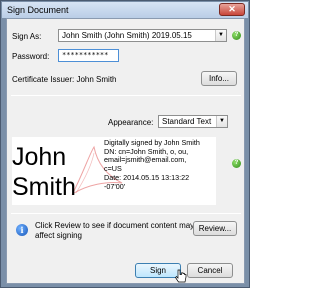 Image resolution: width=320 pixels, height=288 pixels. What do you see at coordinates (31, 56) in the screenshot?
I see `password-label: Password:` at bounding box center [31, 56].